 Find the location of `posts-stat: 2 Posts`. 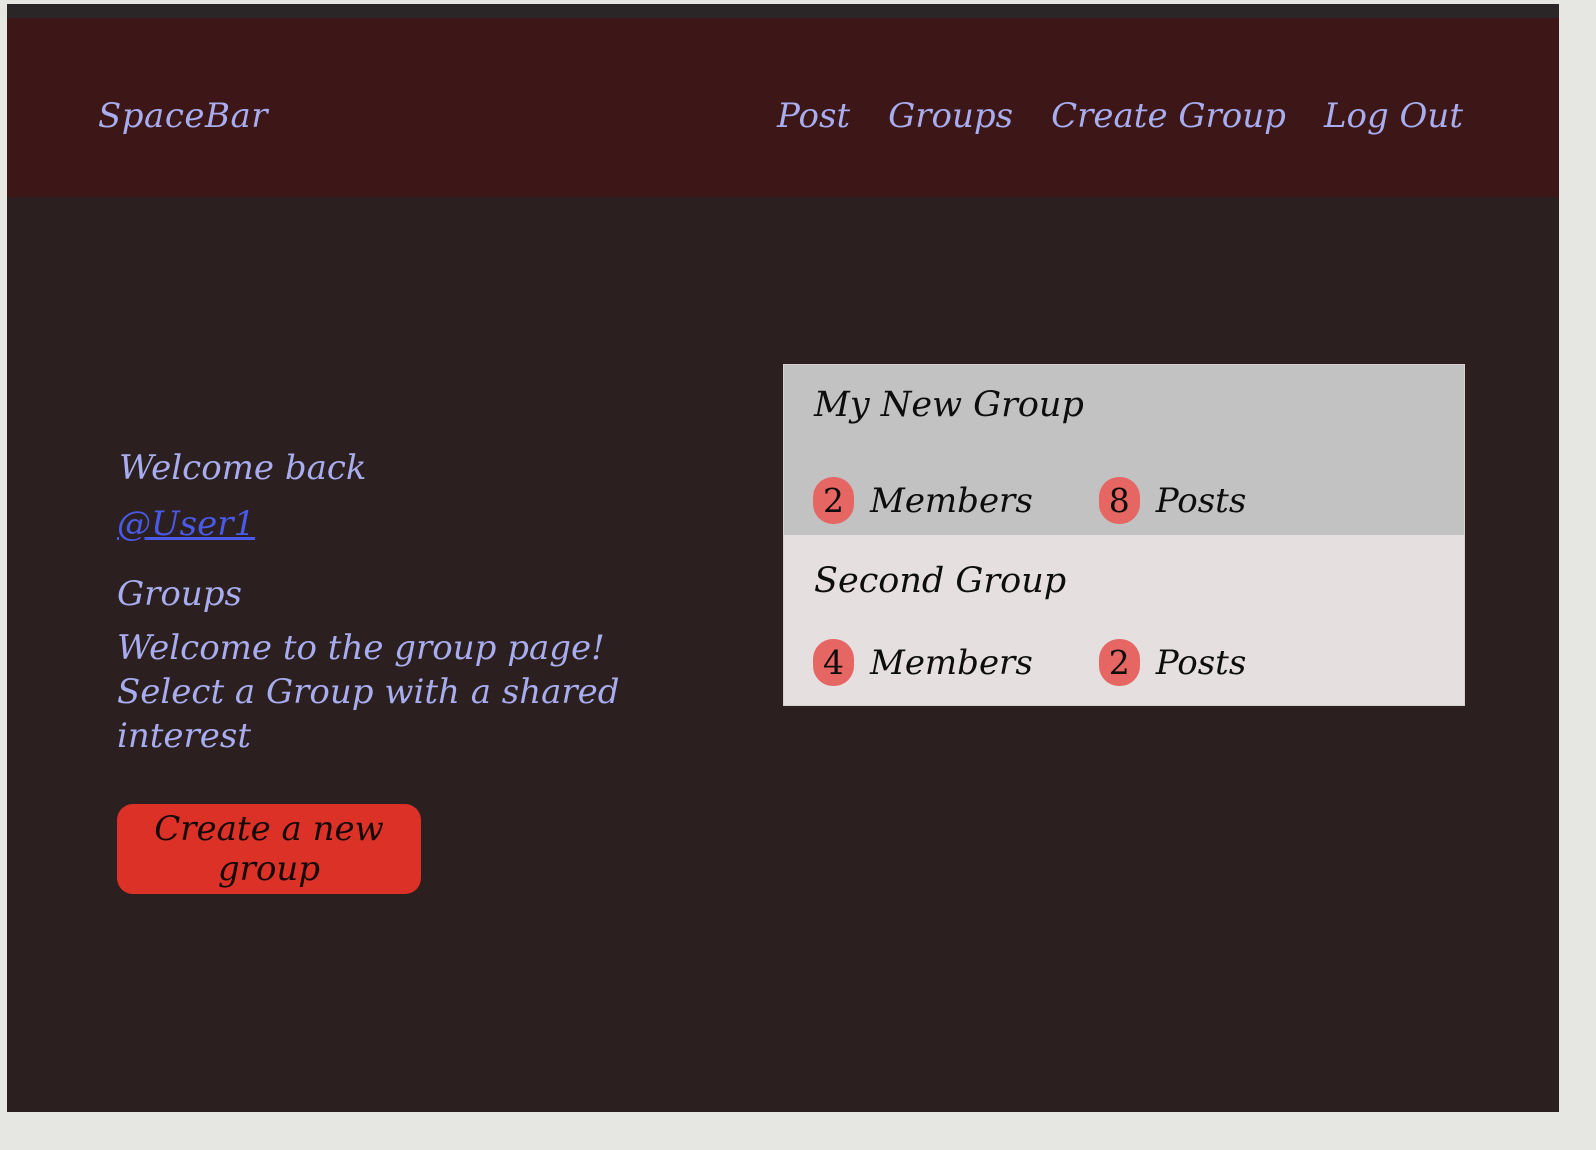

posts-stat: 2 Posts is located at coordinates (1172, 662).